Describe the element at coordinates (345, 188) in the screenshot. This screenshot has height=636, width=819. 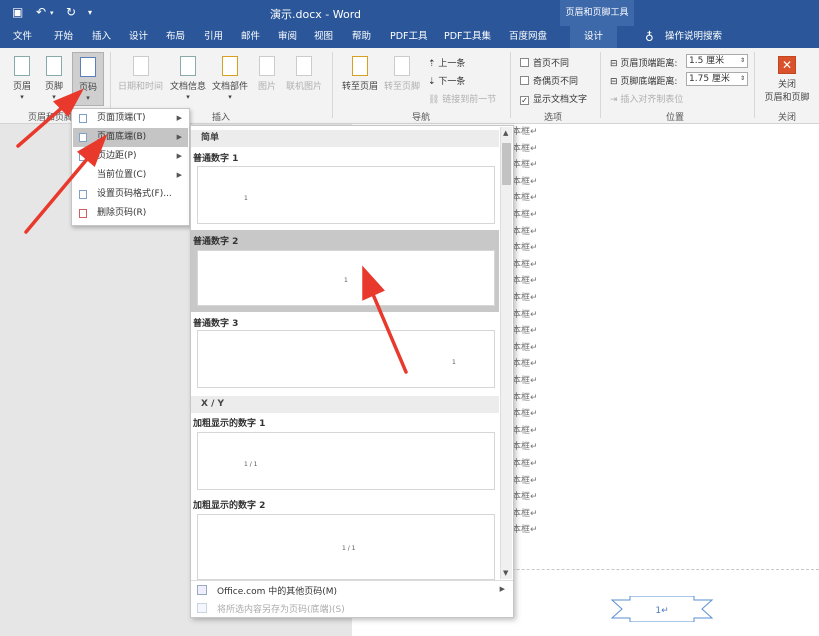
I see `gallery-item-plain-number-1: 普通数字 1 1` at that location.